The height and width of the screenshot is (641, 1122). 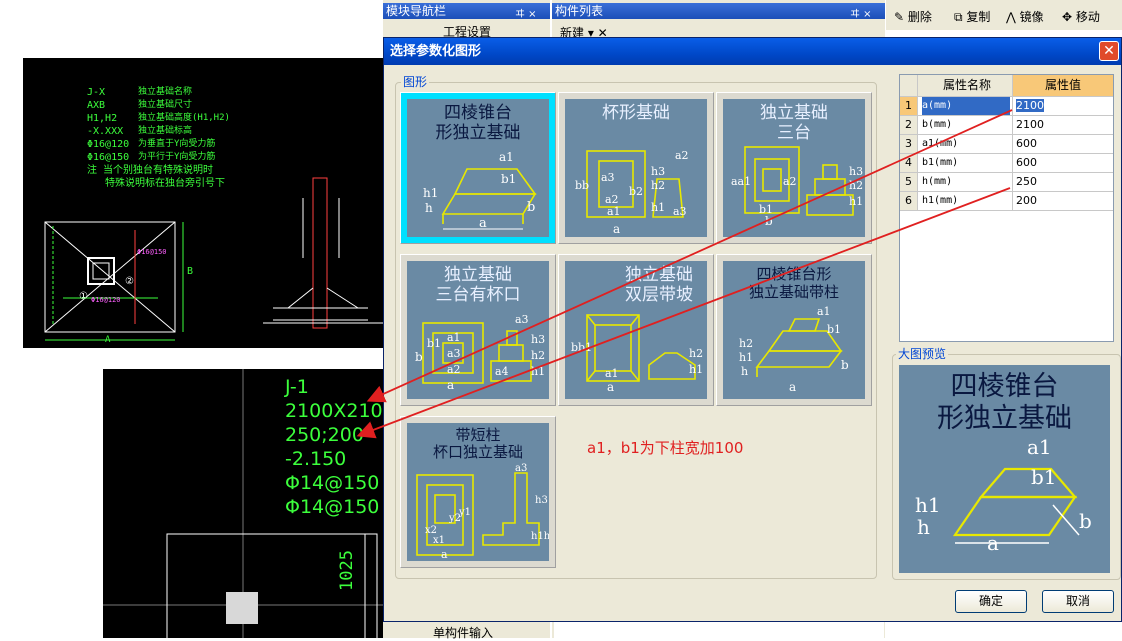 I want to click on close-icon: ✕, so click(x=1109, y=51).